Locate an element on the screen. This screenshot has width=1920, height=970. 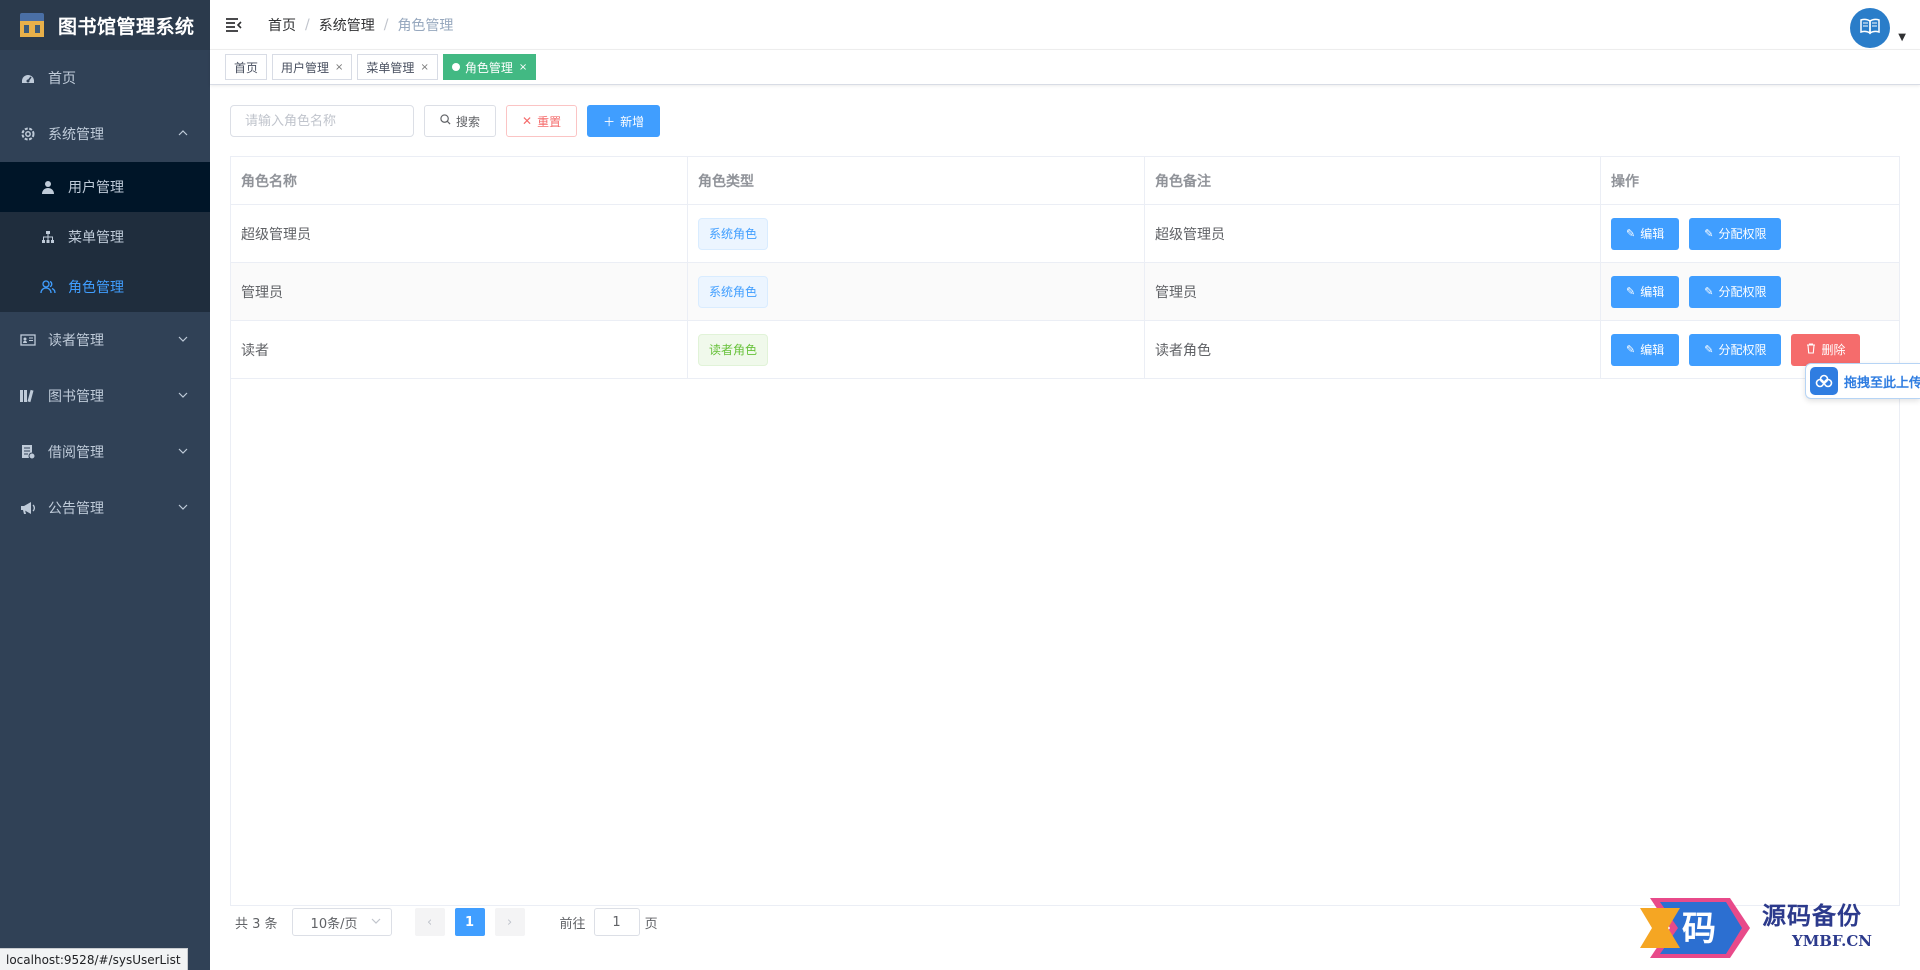
sidebar-item-home: 首页 is located at coordinates (105, 78).